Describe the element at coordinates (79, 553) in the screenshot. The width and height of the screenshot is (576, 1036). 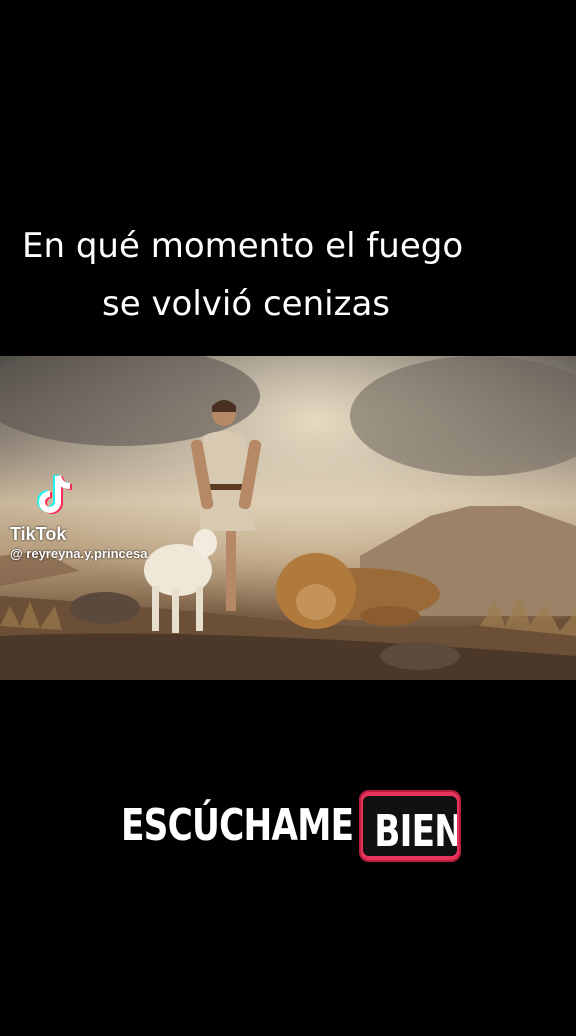
I see `creator-handle: @ reyreyna.y.princesa` at that location.